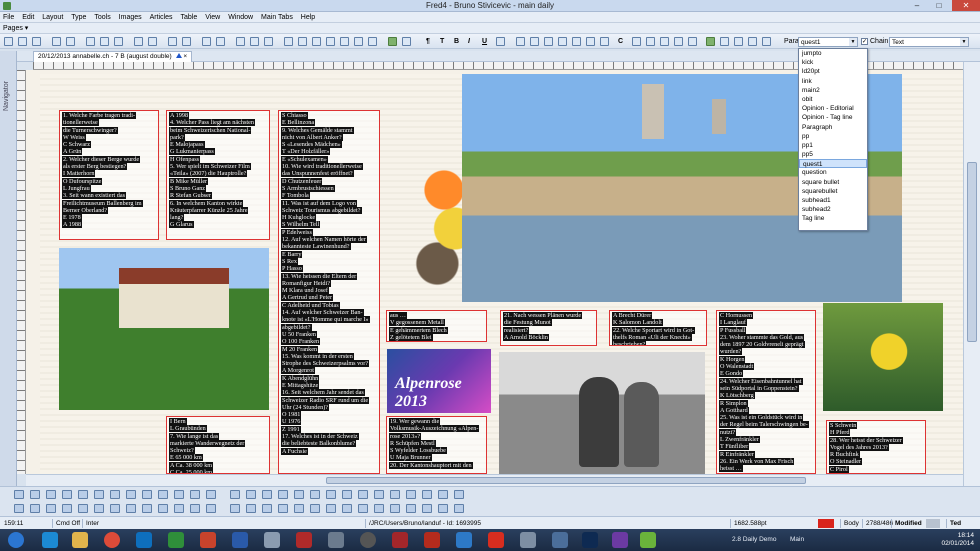 This screenshot has height=551, width=980. I want to click on system-clock: 18:14 02/01/2014, so click(957, 540).